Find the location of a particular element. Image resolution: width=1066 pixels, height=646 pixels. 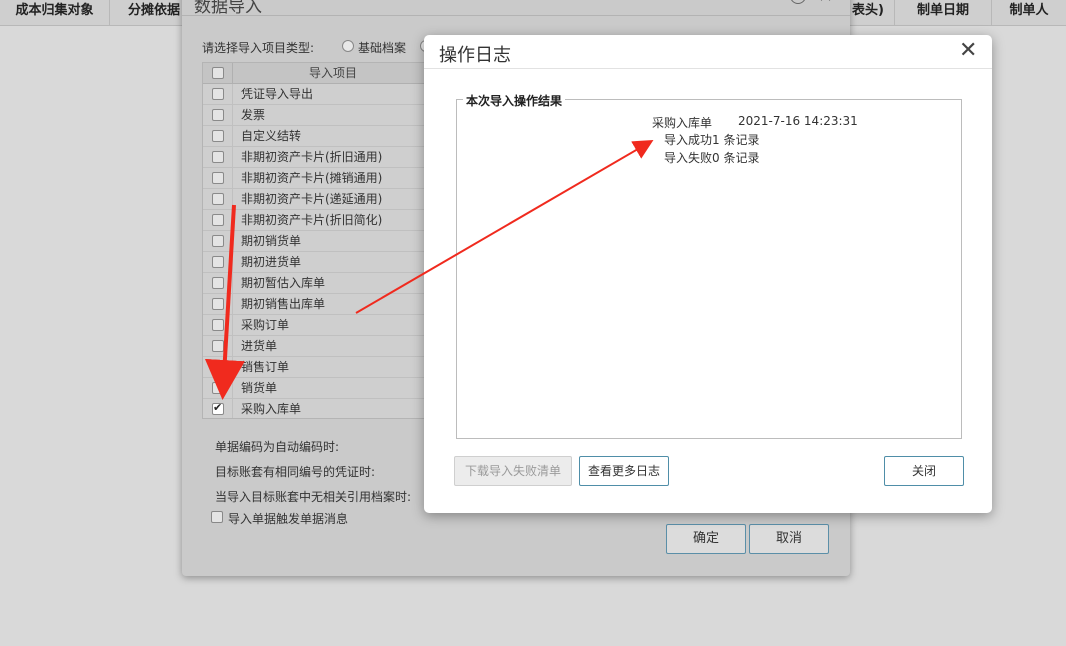

grid-row: 采购入库单 is located at coordinates (317, 408).